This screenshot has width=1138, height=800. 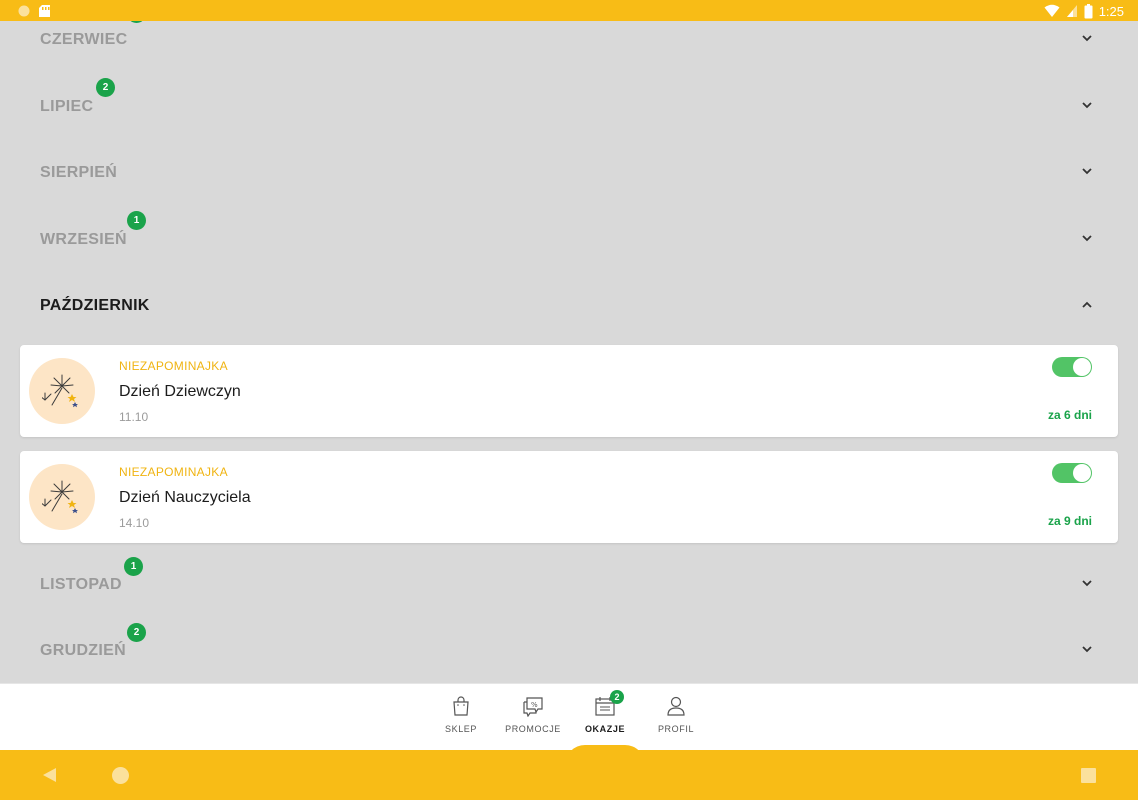 I want to click on recents-icon, so click(x=1088, y=775).